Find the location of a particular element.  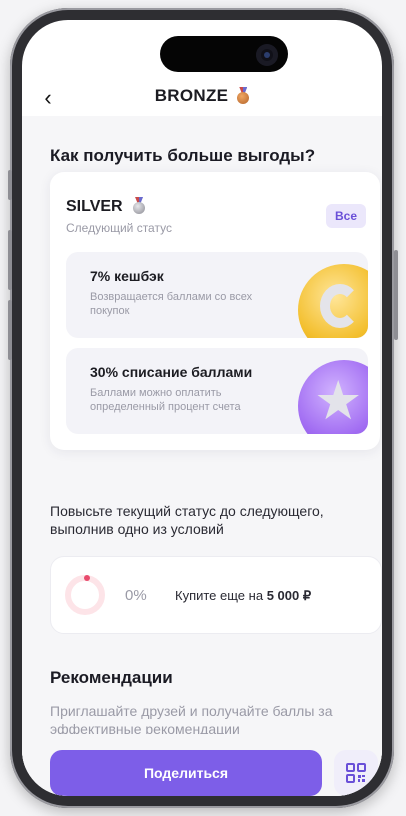

benefit-title: 30% списание баллами is located at coordinates (171, 372).